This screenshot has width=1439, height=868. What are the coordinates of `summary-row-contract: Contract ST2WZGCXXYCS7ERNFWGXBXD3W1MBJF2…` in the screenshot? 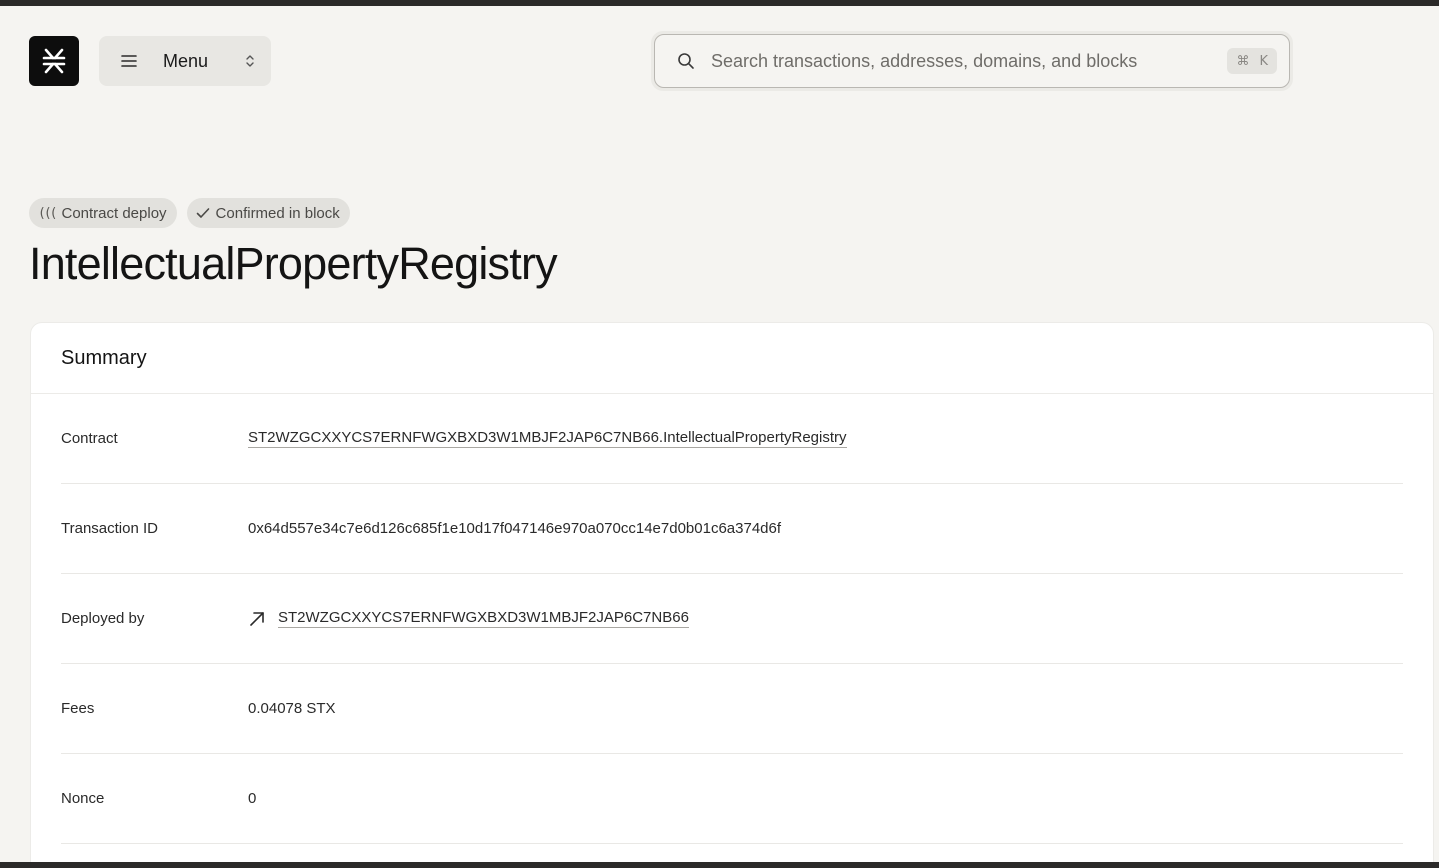 It's located at (732, 439).